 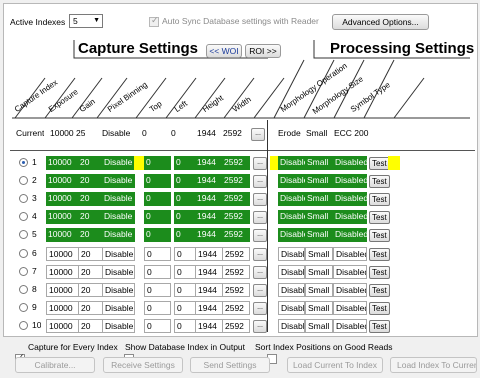 I want to click on load-current-to-index-button: Load Current To Index, so click(x=335, y=365).